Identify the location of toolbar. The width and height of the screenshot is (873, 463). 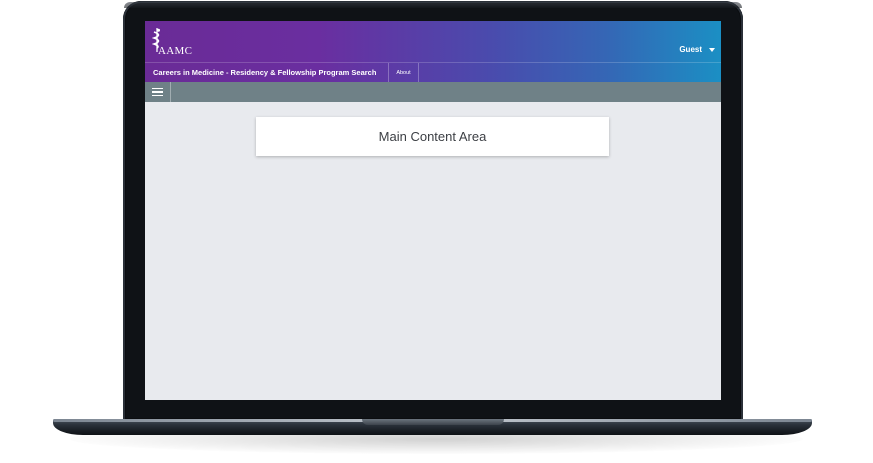
(433, 92).